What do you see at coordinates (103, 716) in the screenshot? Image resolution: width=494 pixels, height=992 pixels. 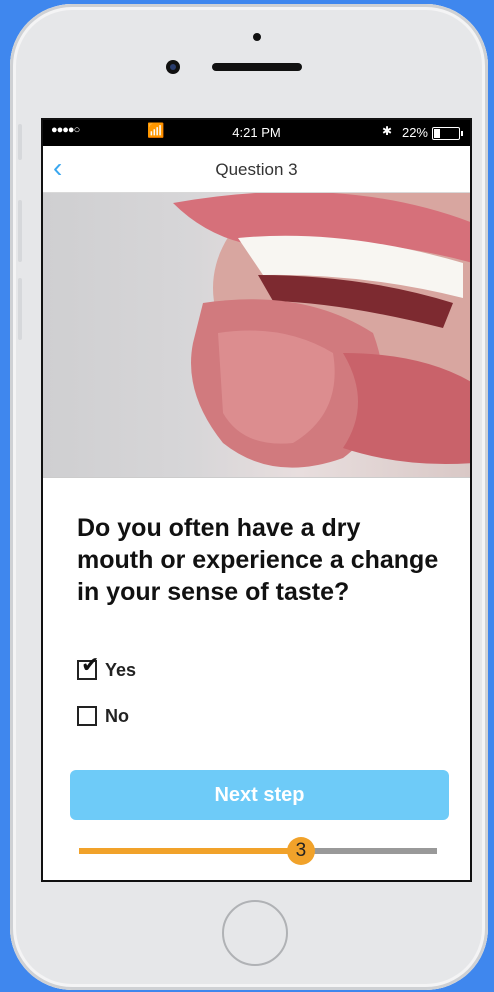 I see `option-no: No` at bounding box center [103, 716].